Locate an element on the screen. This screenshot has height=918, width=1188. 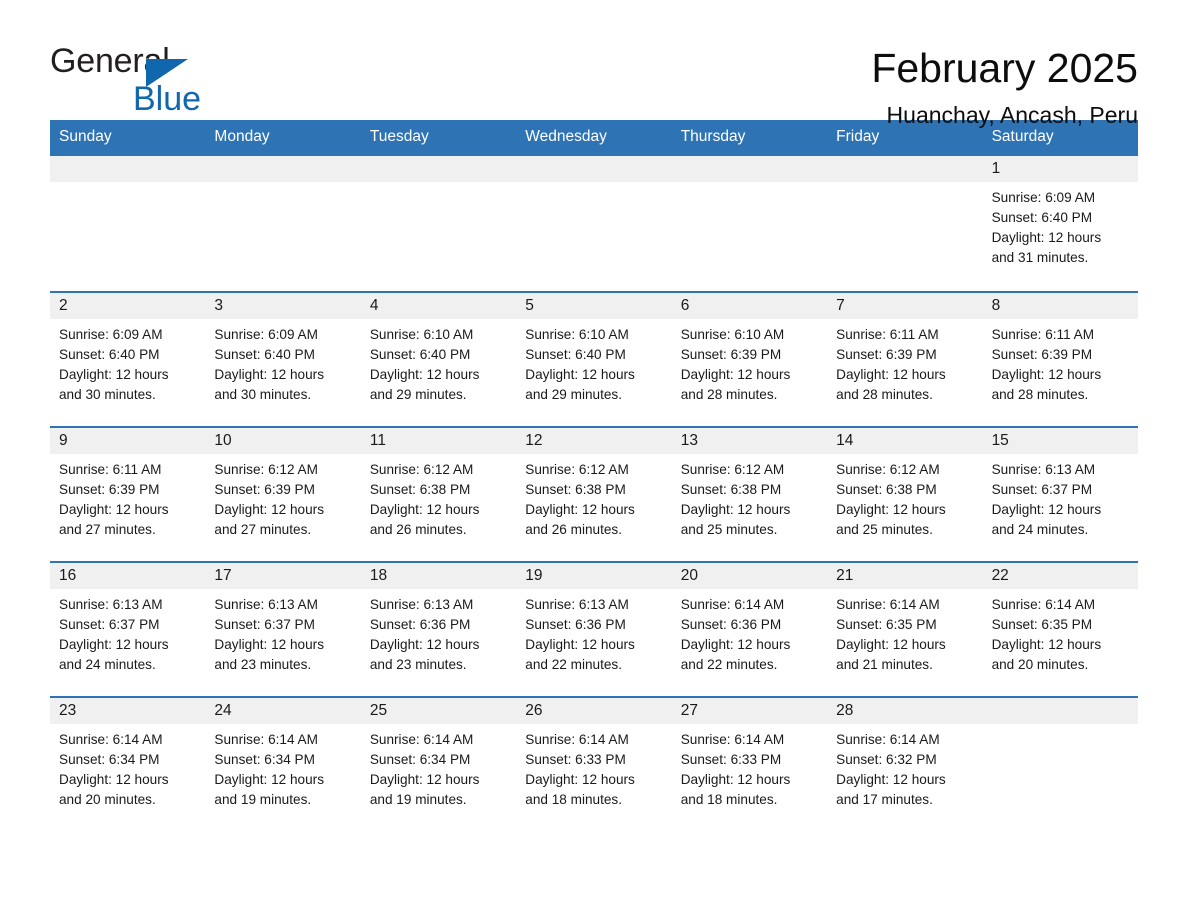
day-number: 19 is located at coordinates (594, 575).